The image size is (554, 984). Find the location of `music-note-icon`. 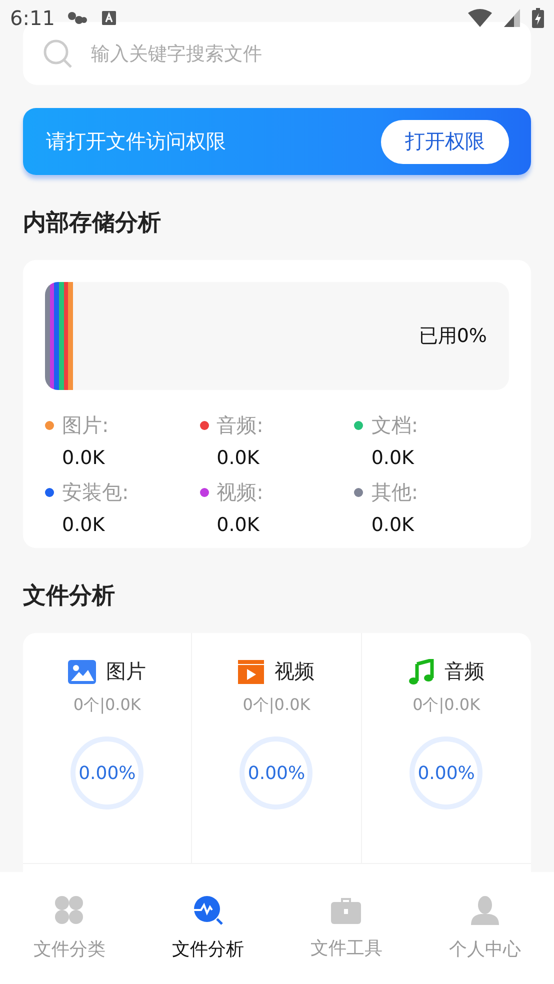

music-note-icon is located at coordinates (421, 671).